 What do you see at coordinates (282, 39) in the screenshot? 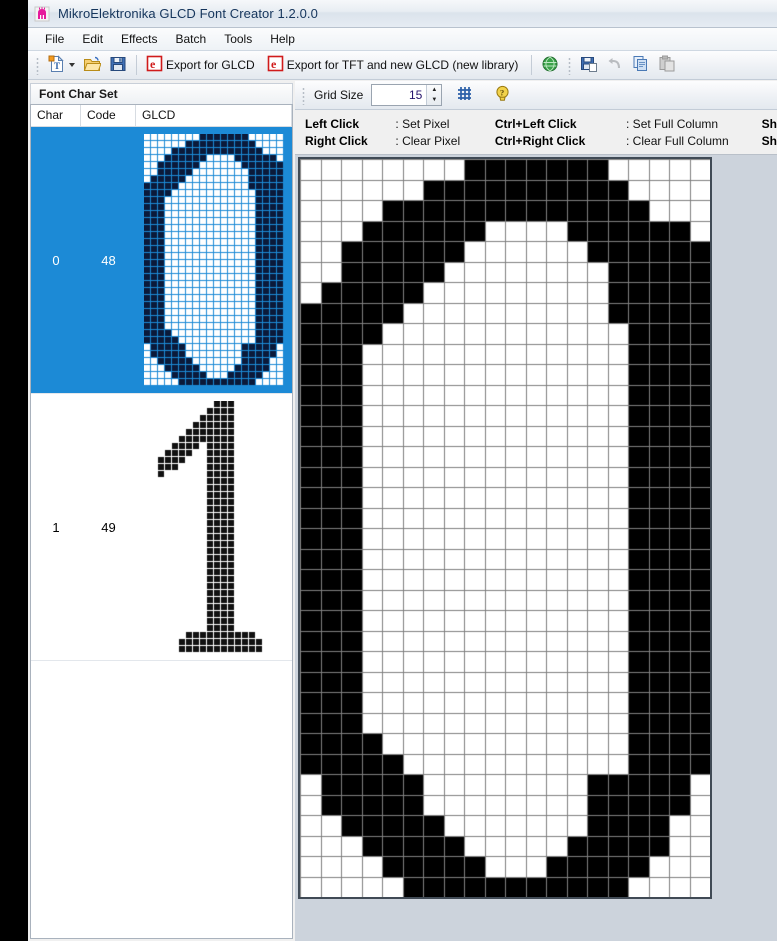
I see `menu-item-help: Help` at bounding box center [282, 39].